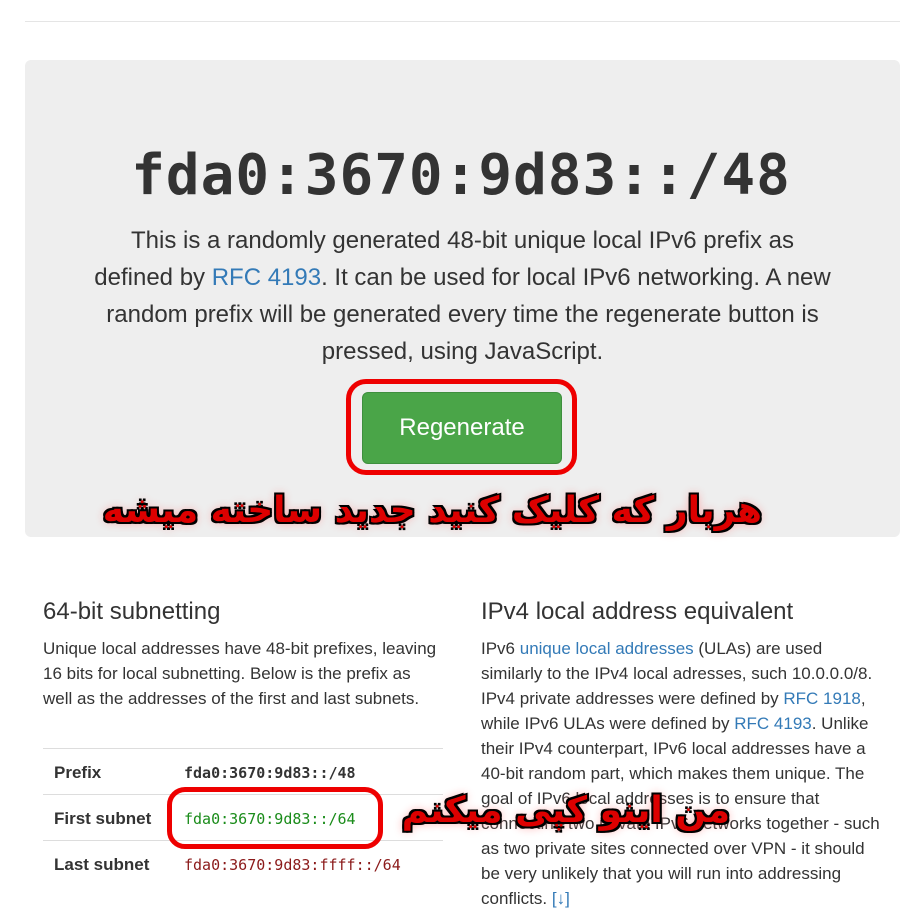  I want to click on regenerate-annotation: هربار که کلیک کنید جدید ساخته میشه, so click(432, 510).